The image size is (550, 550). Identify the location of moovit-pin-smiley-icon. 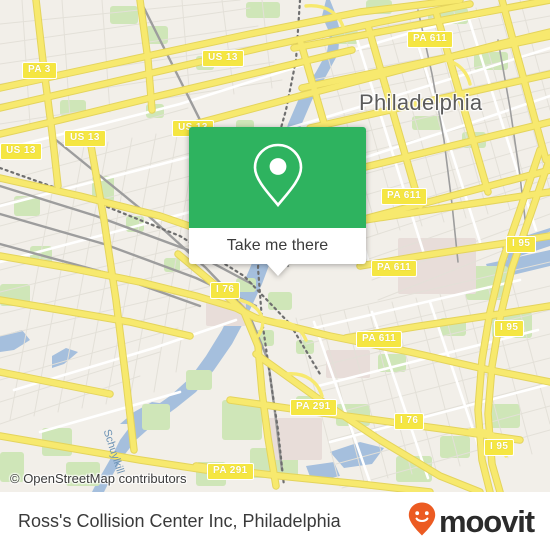
(422, 521).